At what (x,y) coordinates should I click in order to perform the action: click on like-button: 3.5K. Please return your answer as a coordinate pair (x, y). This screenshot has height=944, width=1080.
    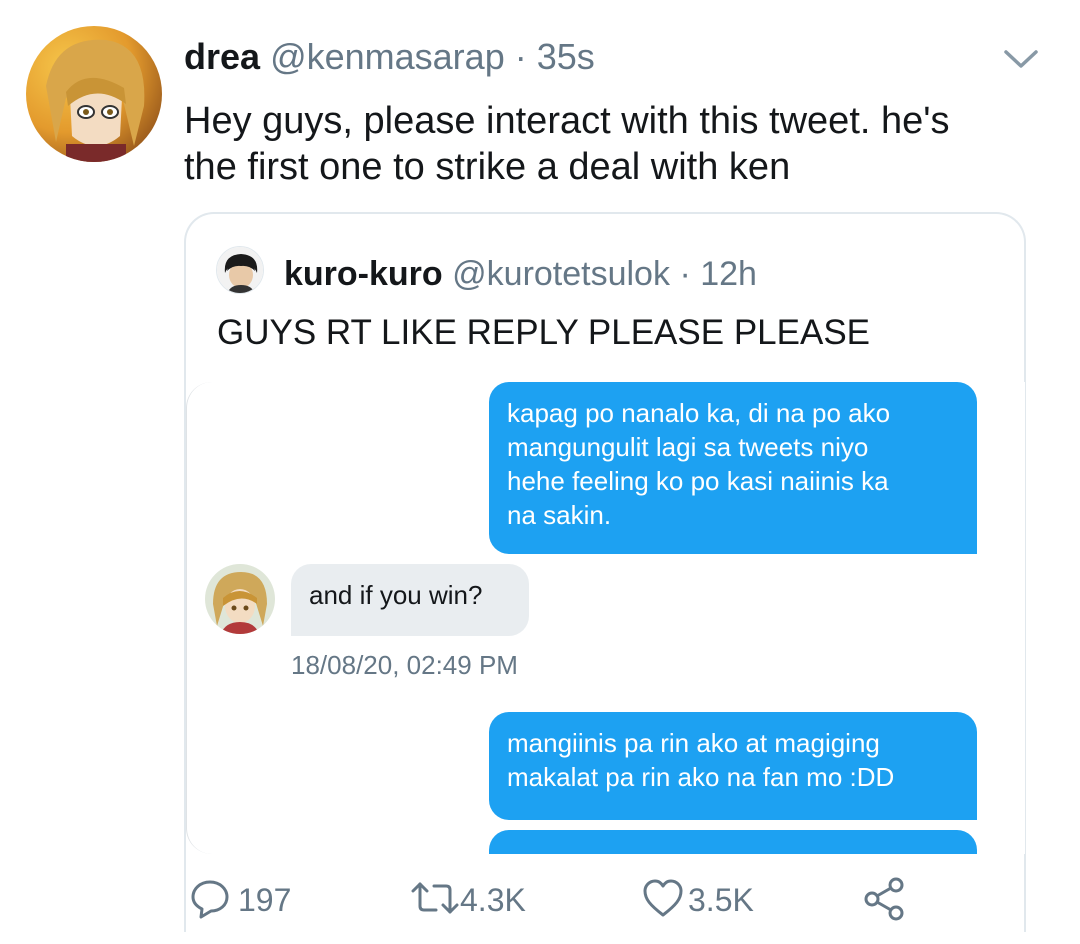
    Looking at the image, I should click on (697, 900).